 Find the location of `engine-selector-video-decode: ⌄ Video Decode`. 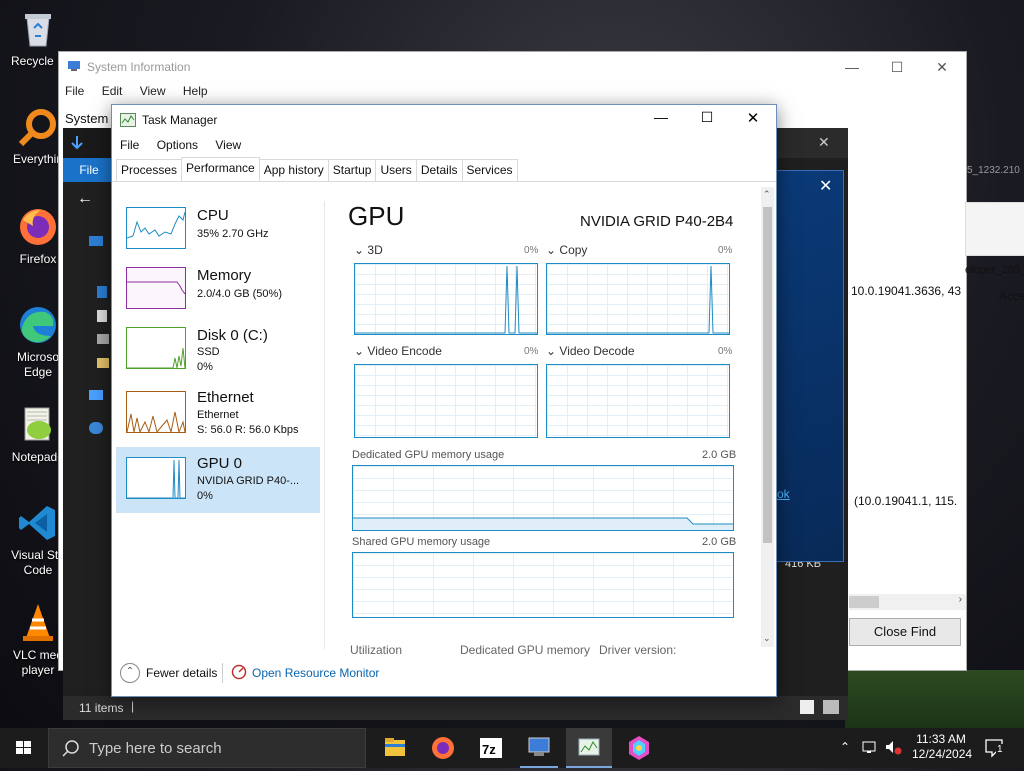

engine-selector-video-decode: ⌄ Video Decode is located at coordinates (590, 351).